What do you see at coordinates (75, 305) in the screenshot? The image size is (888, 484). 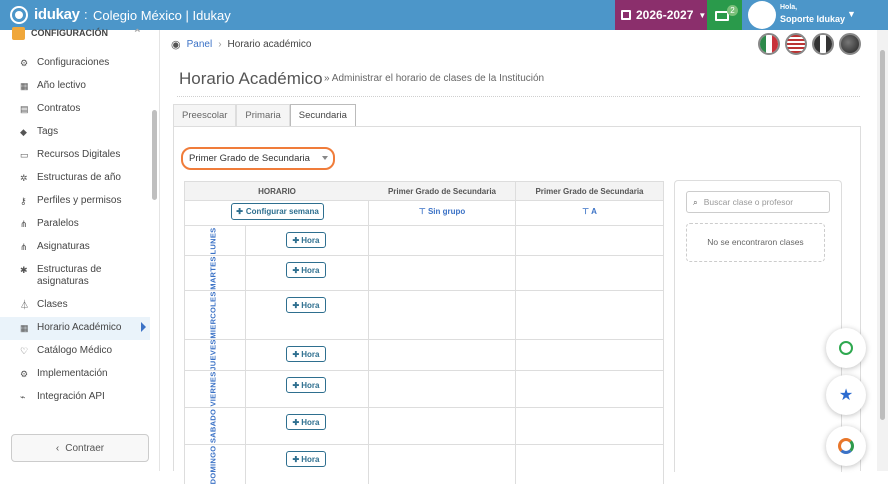 I see `sidebar-item: ⏃ Clases` at bounding box center [75, 305].